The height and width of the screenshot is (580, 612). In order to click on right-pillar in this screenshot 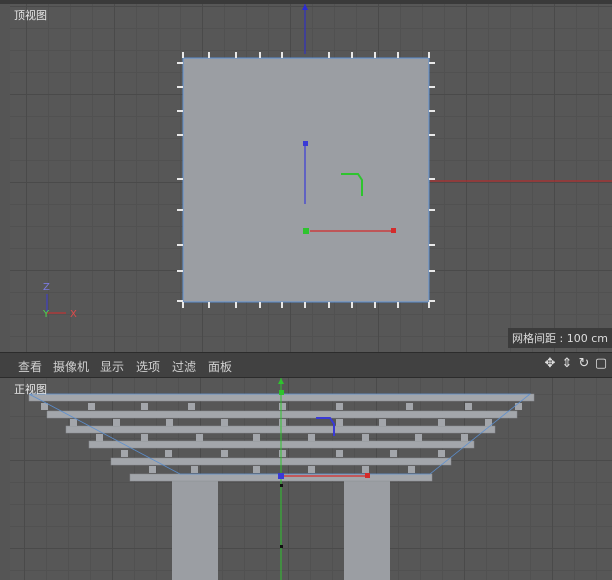, I will do `click(367, 529)`.